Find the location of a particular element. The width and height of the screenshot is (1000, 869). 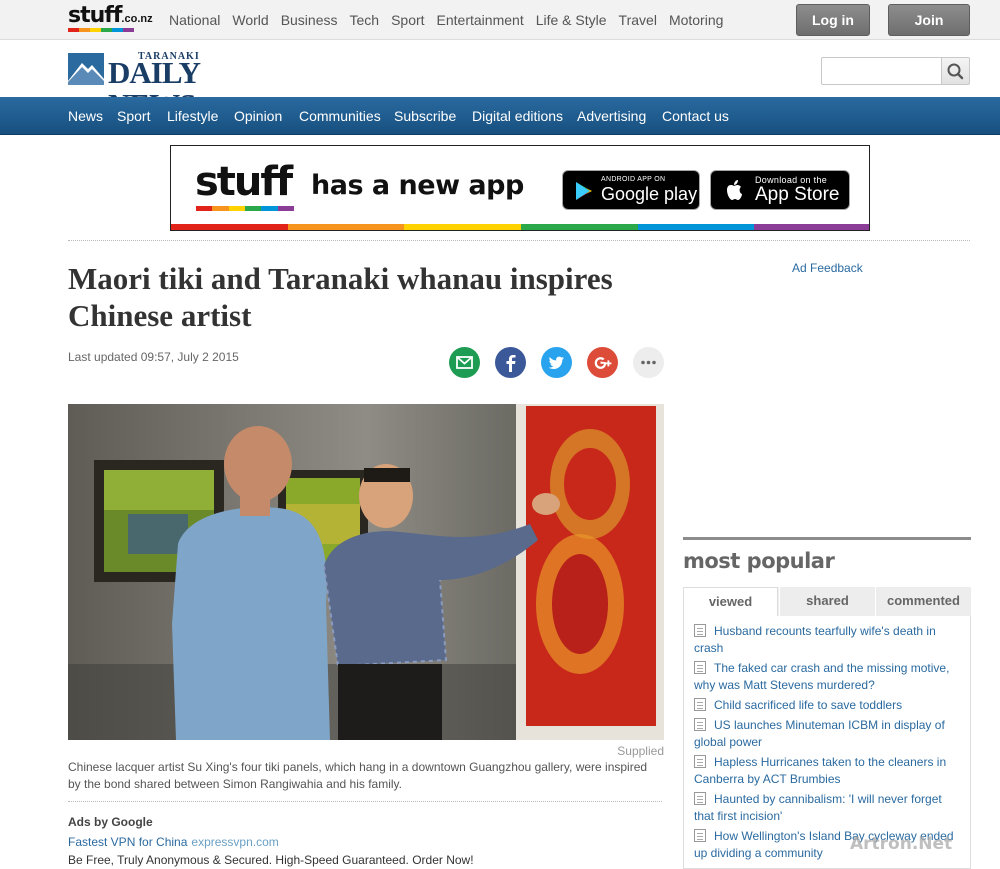

share-email-button is located at coordinates (464, 362).